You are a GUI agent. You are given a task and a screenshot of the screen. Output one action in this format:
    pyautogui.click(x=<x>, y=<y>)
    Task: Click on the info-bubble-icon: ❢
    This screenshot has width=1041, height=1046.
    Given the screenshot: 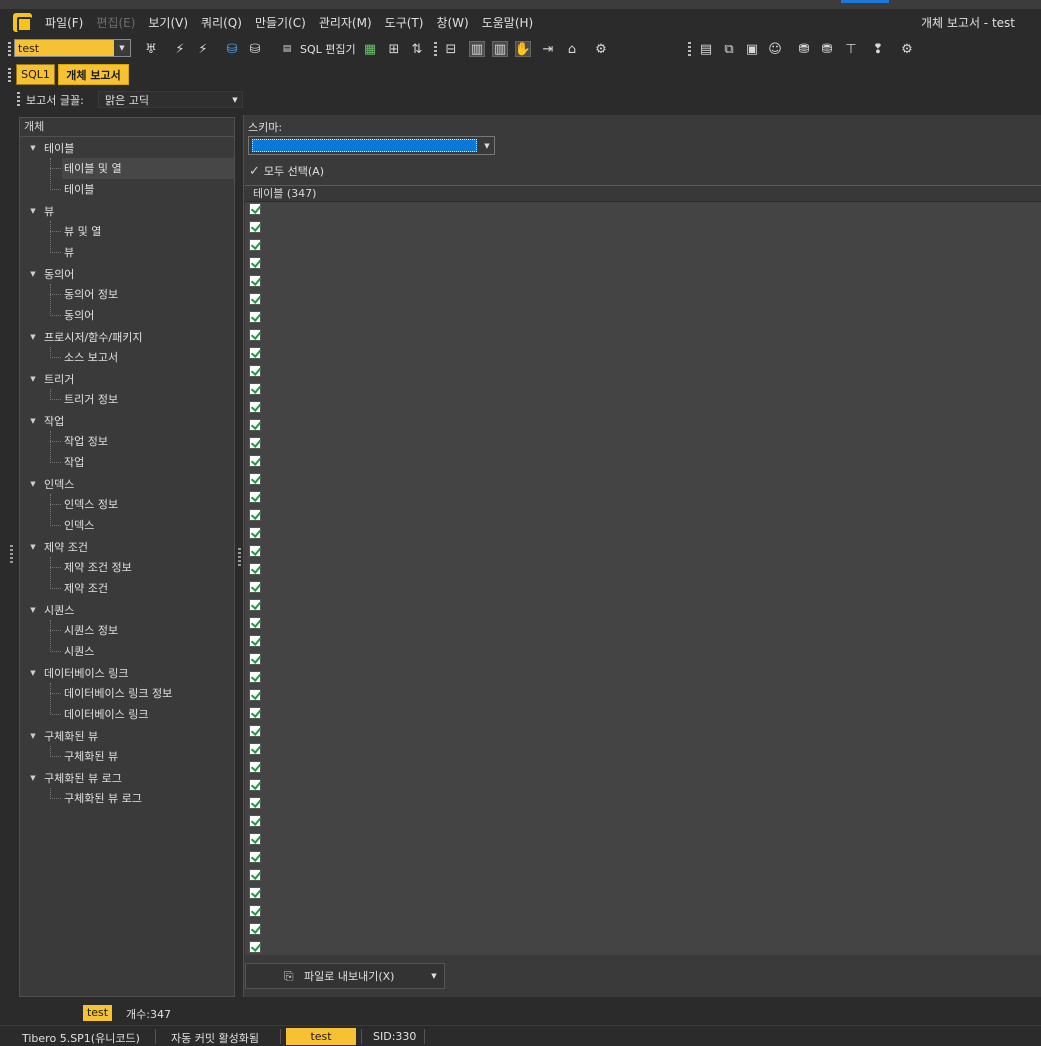 What is the action you would take?
    pyautogui.click(x=878, y=49)
    